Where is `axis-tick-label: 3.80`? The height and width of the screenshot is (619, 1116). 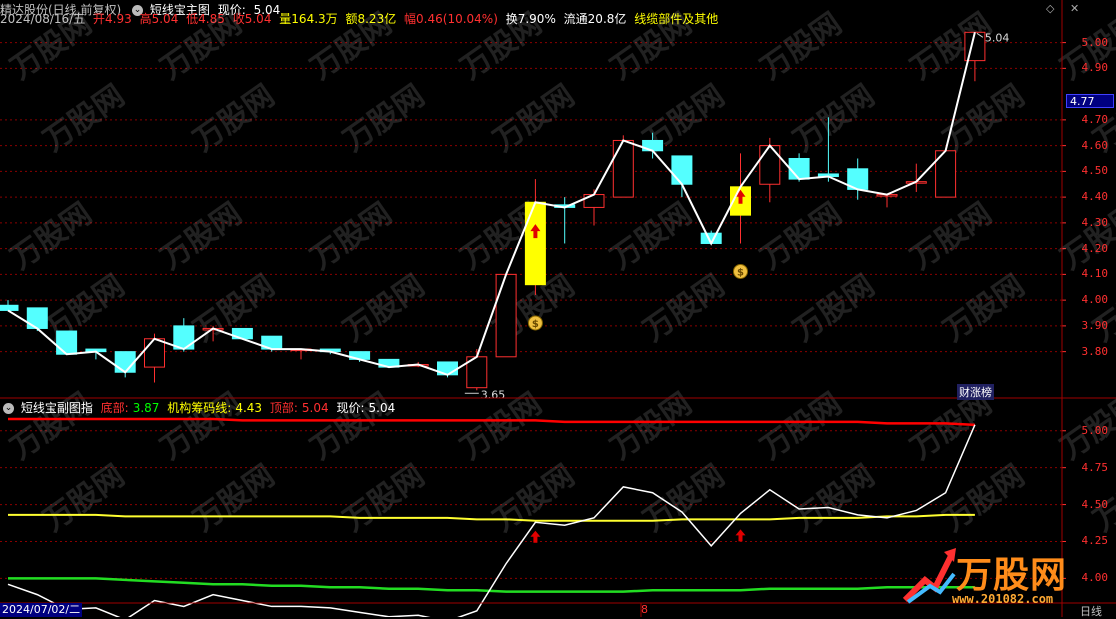 axis-tick-label: 3.80 is located at coordinates (1095, 351).